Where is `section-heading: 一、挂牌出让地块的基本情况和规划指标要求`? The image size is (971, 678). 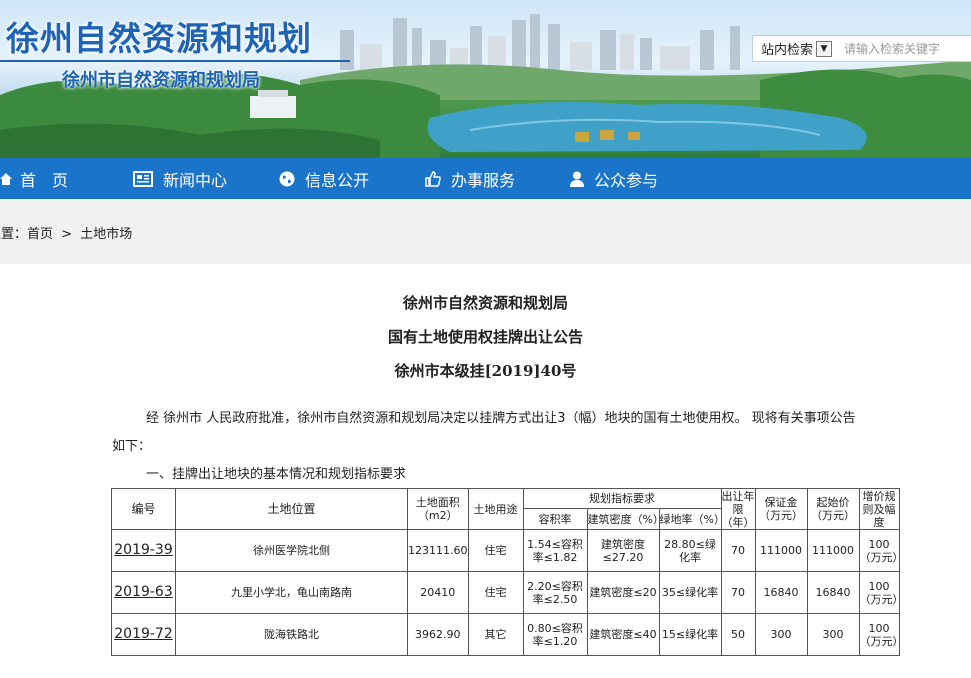
section-heading: 一、挂牌出让地块的基本情况和规划指标要求 is located at coordinates (276, 474).